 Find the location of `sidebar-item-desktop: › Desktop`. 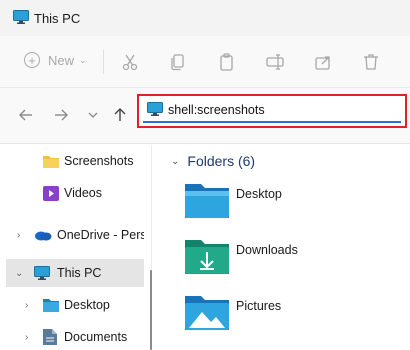

sidebar-item-desktop: › Desktop is located at coordinates (72, 305).